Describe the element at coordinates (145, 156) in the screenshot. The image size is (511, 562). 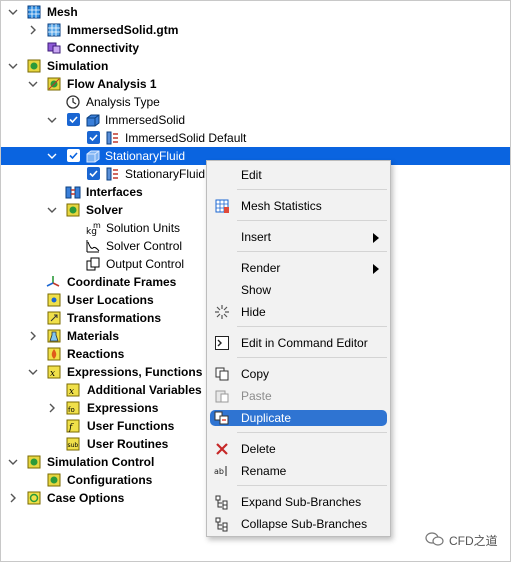
I see `tree-item-label: StationaryFluid` at that location.